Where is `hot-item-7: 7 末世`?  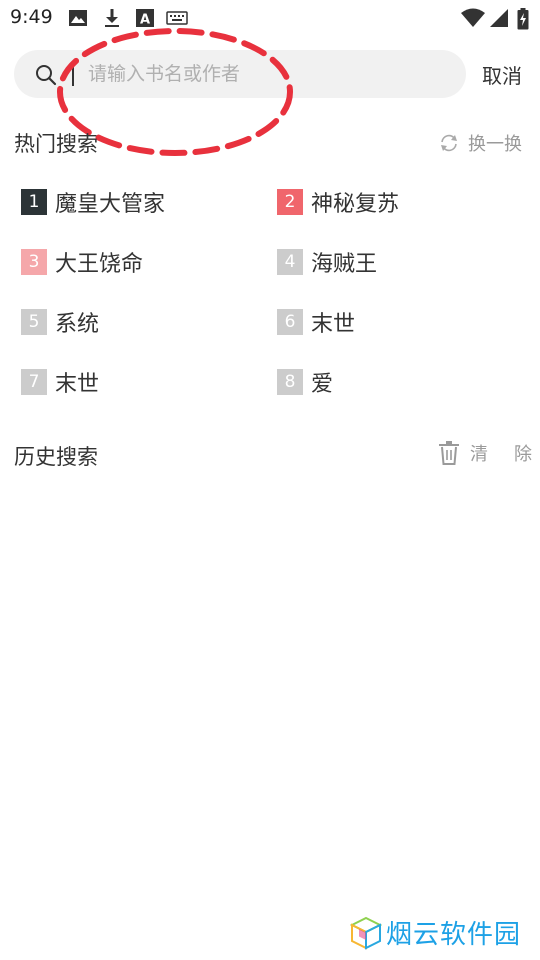
hot-item-7: 7 末世 is located at coordinates (60, 382).